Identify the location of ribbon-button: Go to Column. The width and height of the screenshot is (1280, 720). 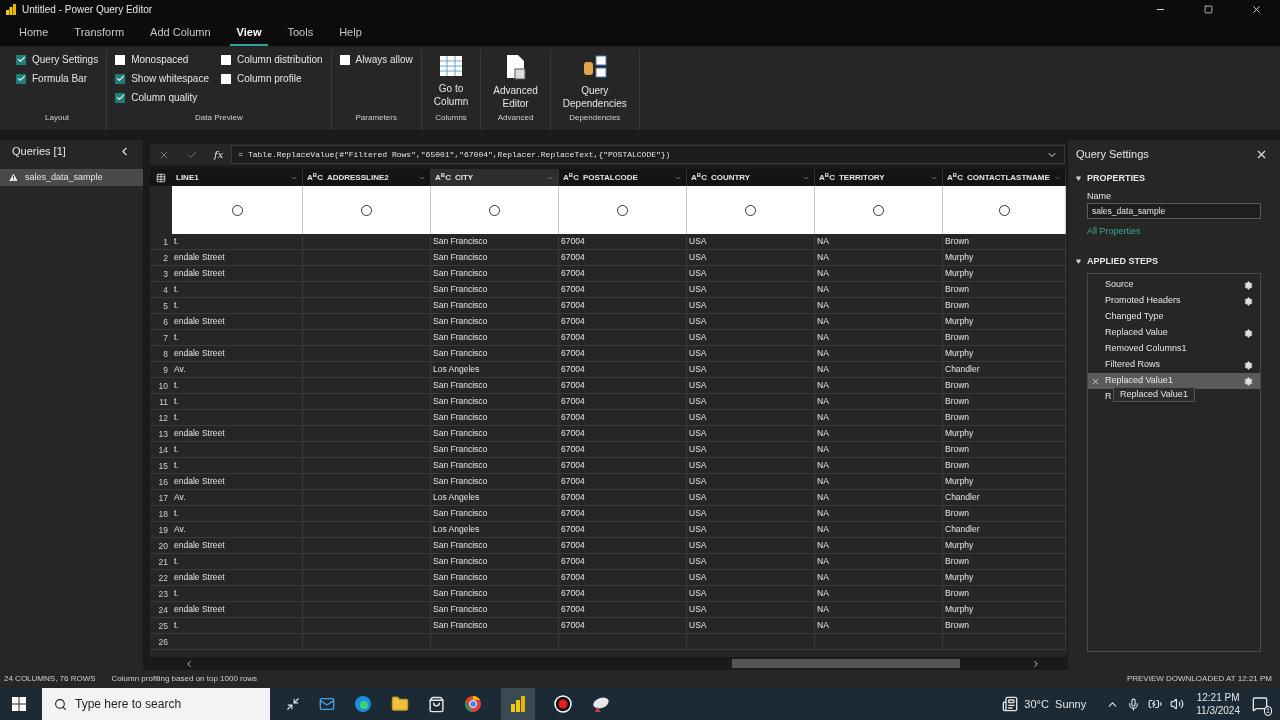
(451, 79).